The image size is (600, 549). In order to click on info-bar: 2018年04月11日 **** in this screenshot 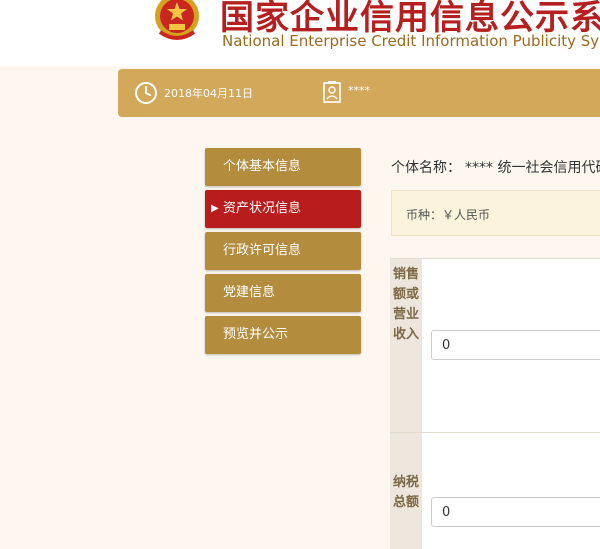, I will do `click(359, 93)`.